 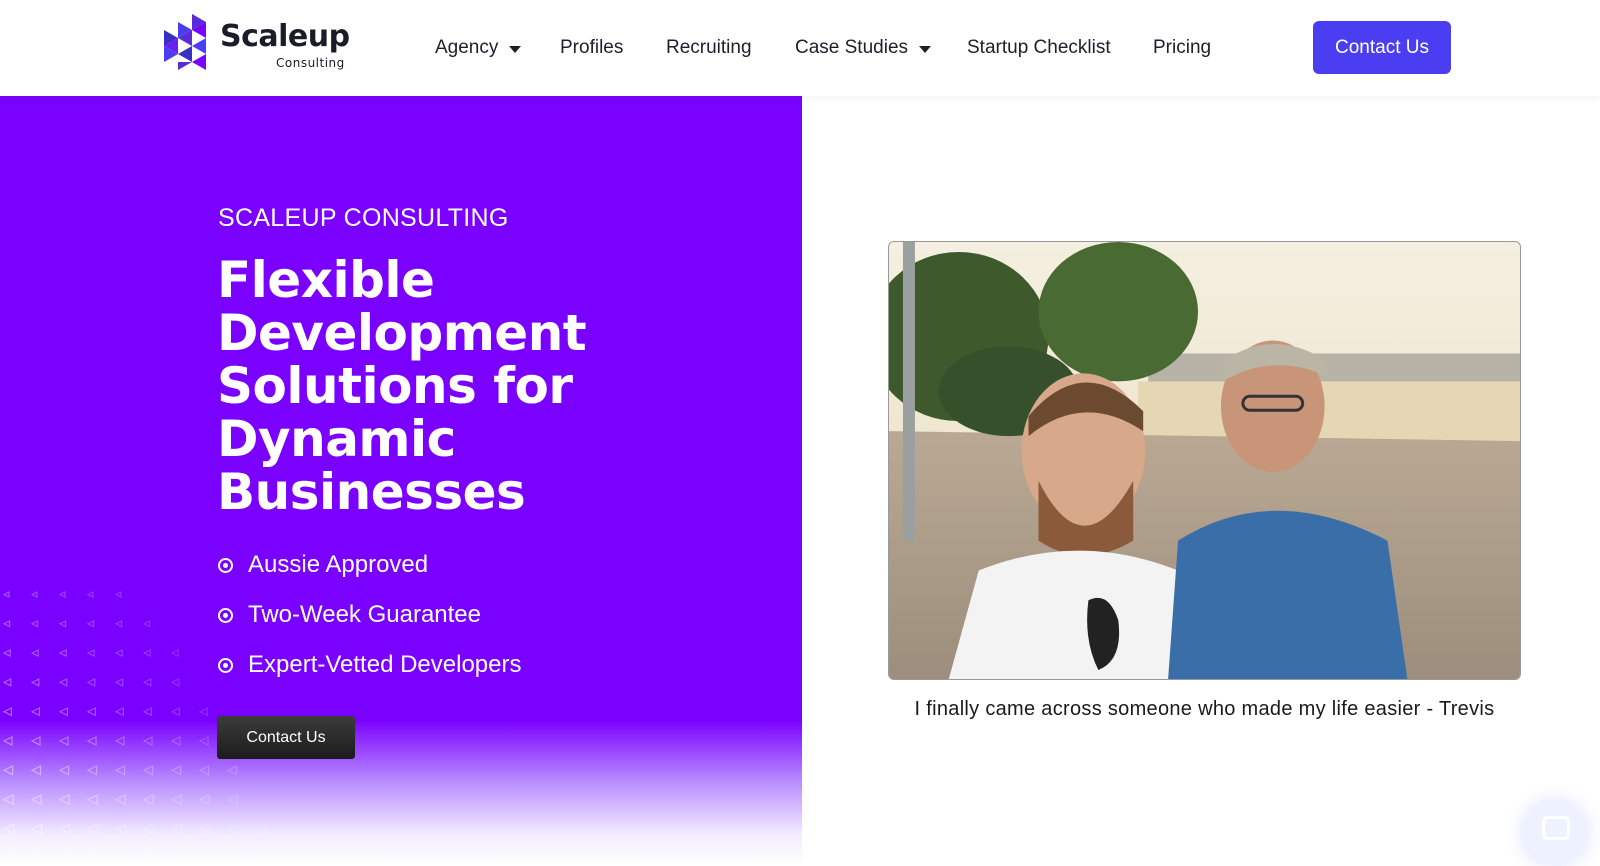 I want to click on hero-contact-button: Contact Us, so click(x=286, y=737).